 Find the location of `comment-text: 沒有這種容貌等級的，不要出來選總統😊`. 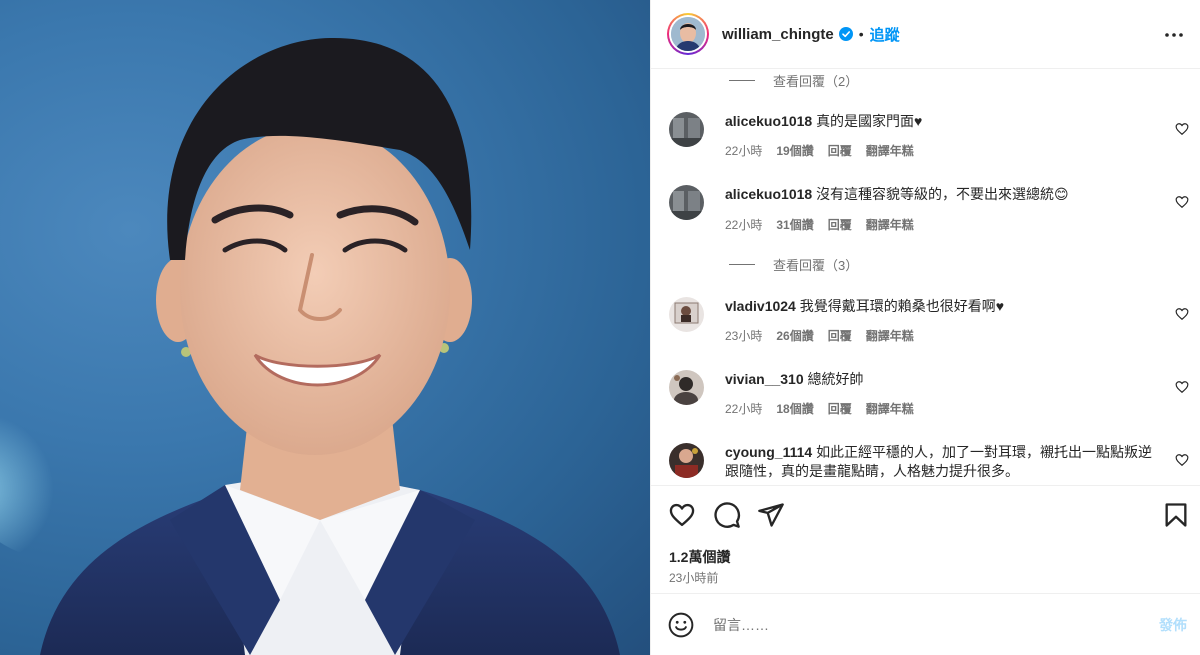

comment-text: 沒有這種容貌等級的，不要出來選總統😊 is located at coordinates (942, 194).